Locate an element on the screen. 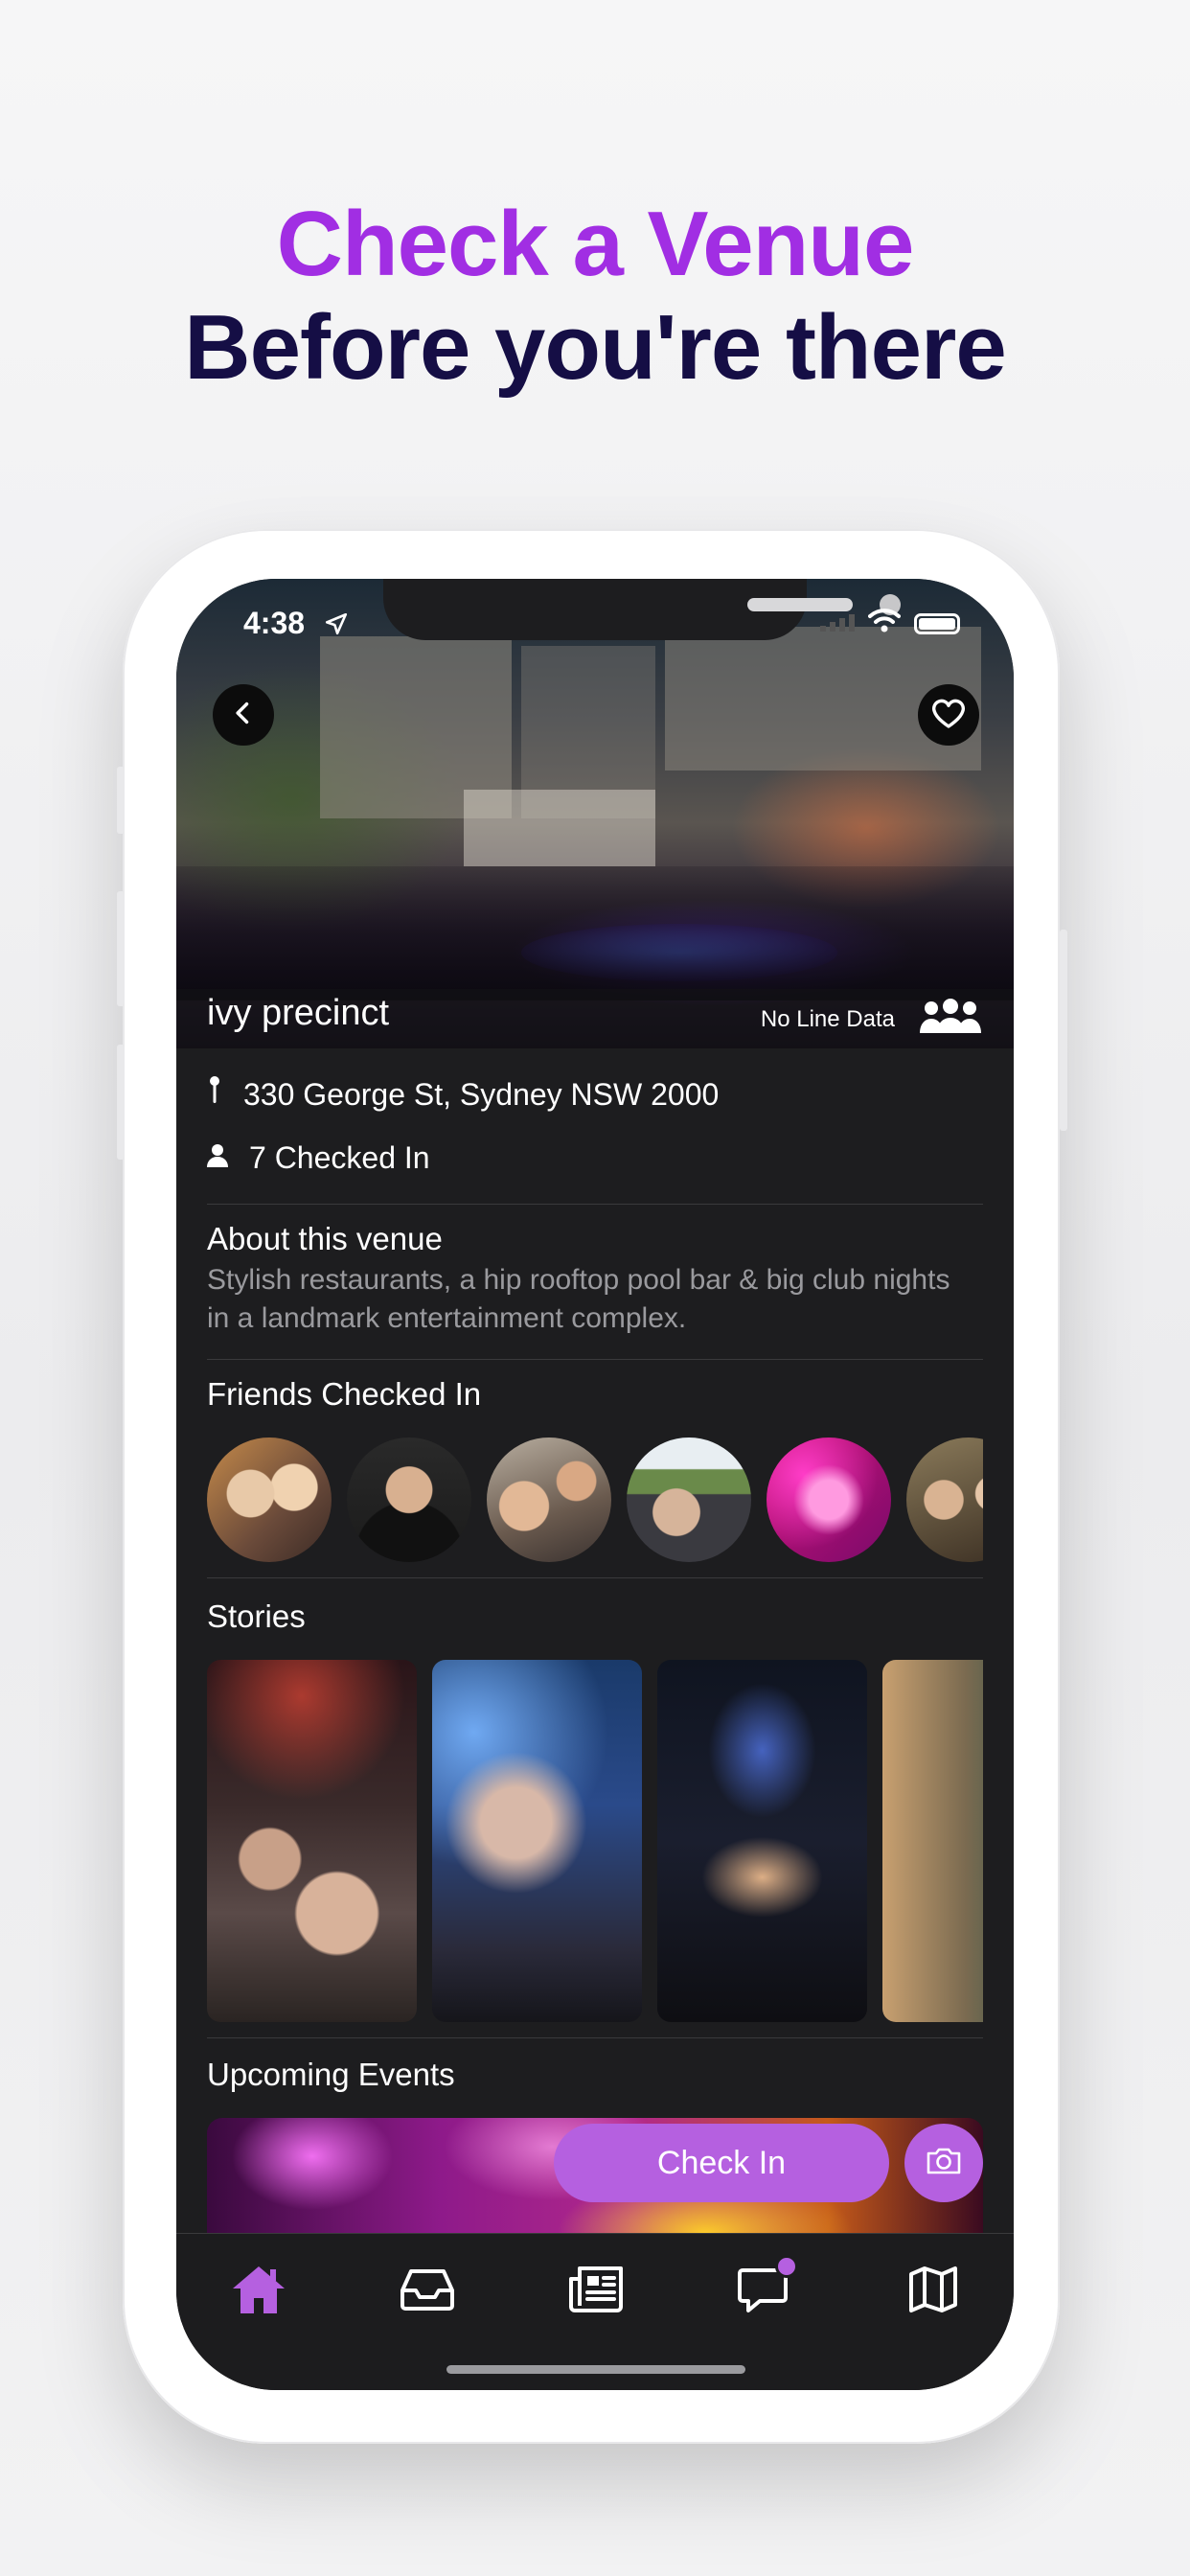 Image resolution: width=1190 pixels, height=2576 pixels. home-indicator is located at coordinates (595, 2369).